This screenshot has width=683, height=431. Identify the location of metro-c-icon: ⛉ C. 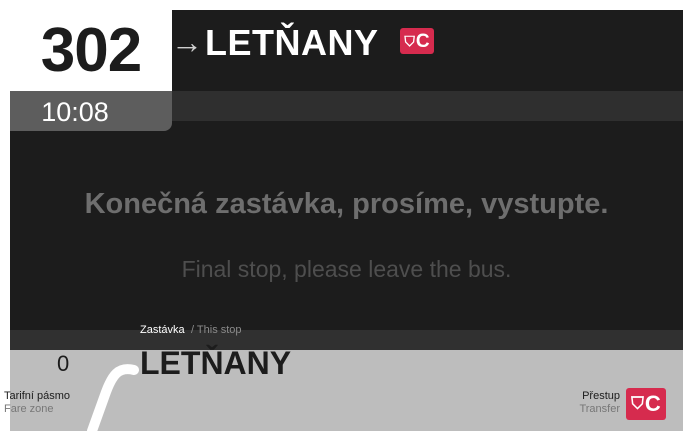
(417, 41).